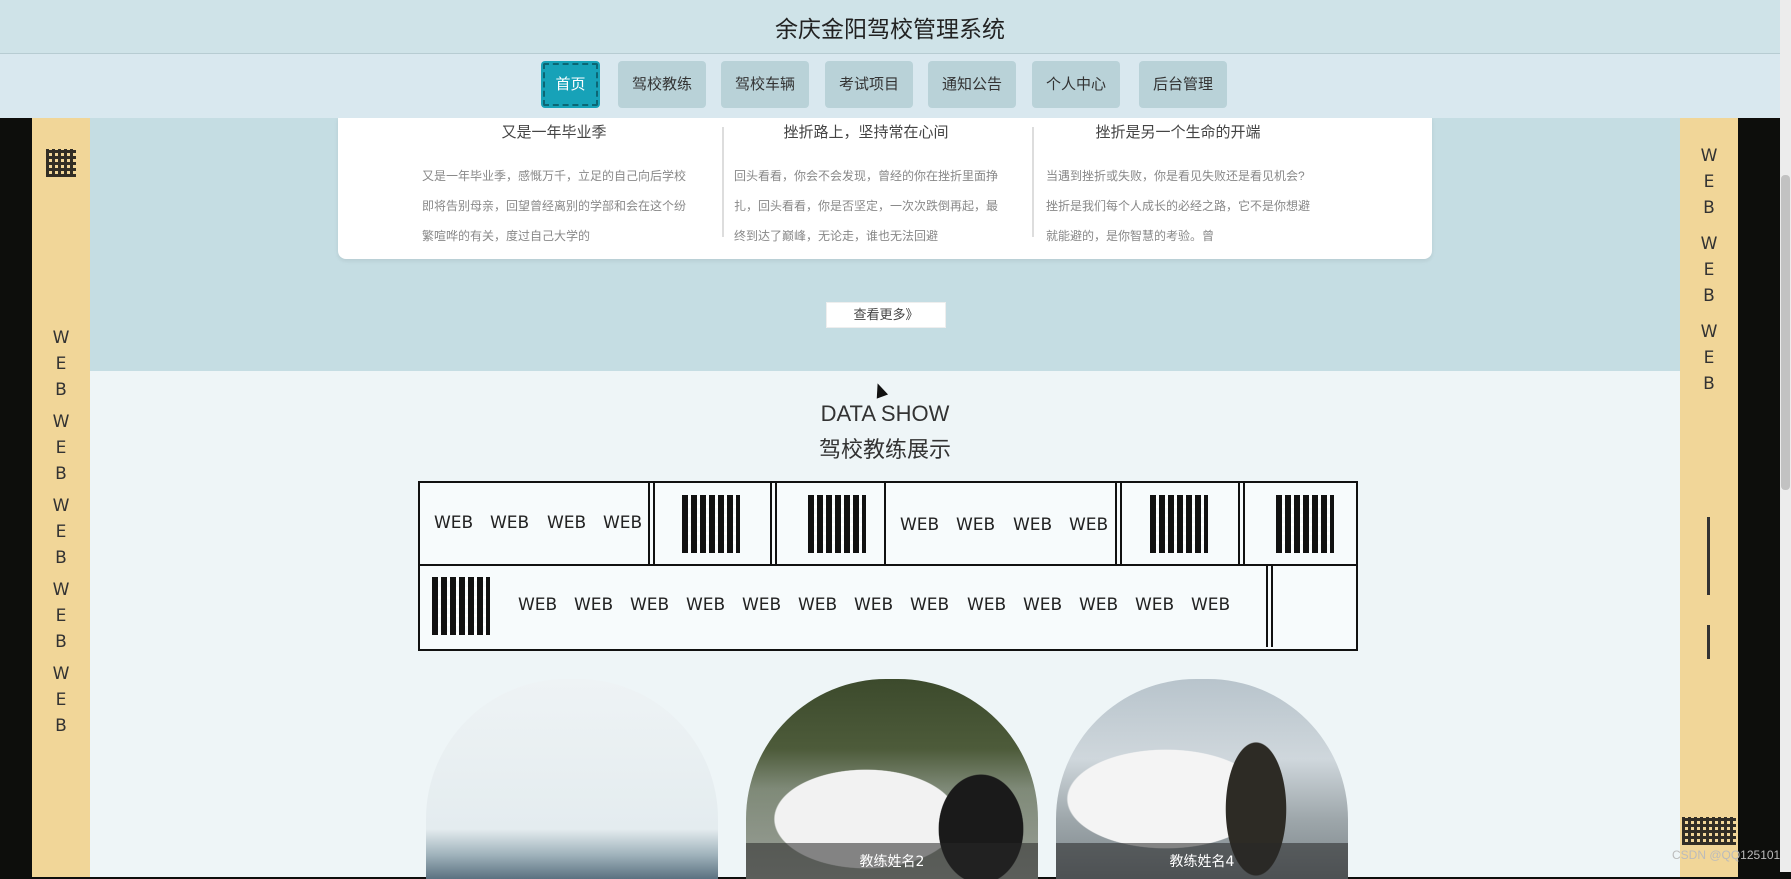 This screenshot has height=879, width=1791. Describe the element at coordinates (1178, 131) in the screenshot. I see `news-title: 挫折是另一个生命的开端` at that location.